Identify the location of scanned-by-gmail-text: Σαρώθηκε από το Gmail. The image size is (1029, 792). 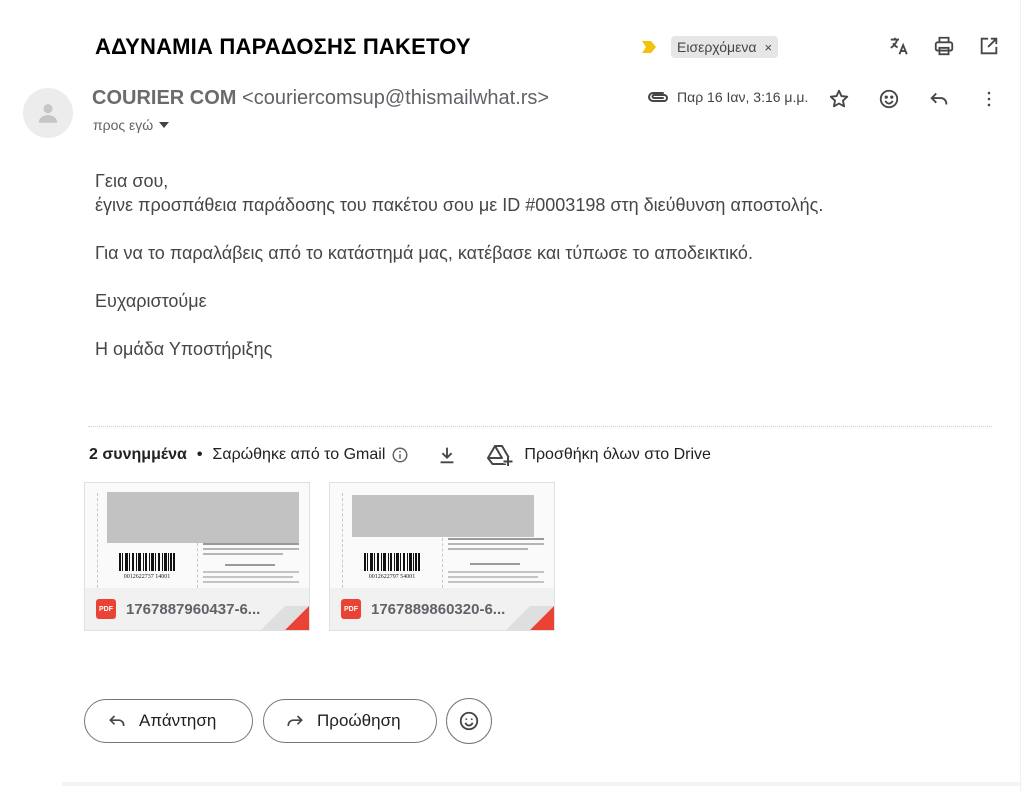
(299, 454).